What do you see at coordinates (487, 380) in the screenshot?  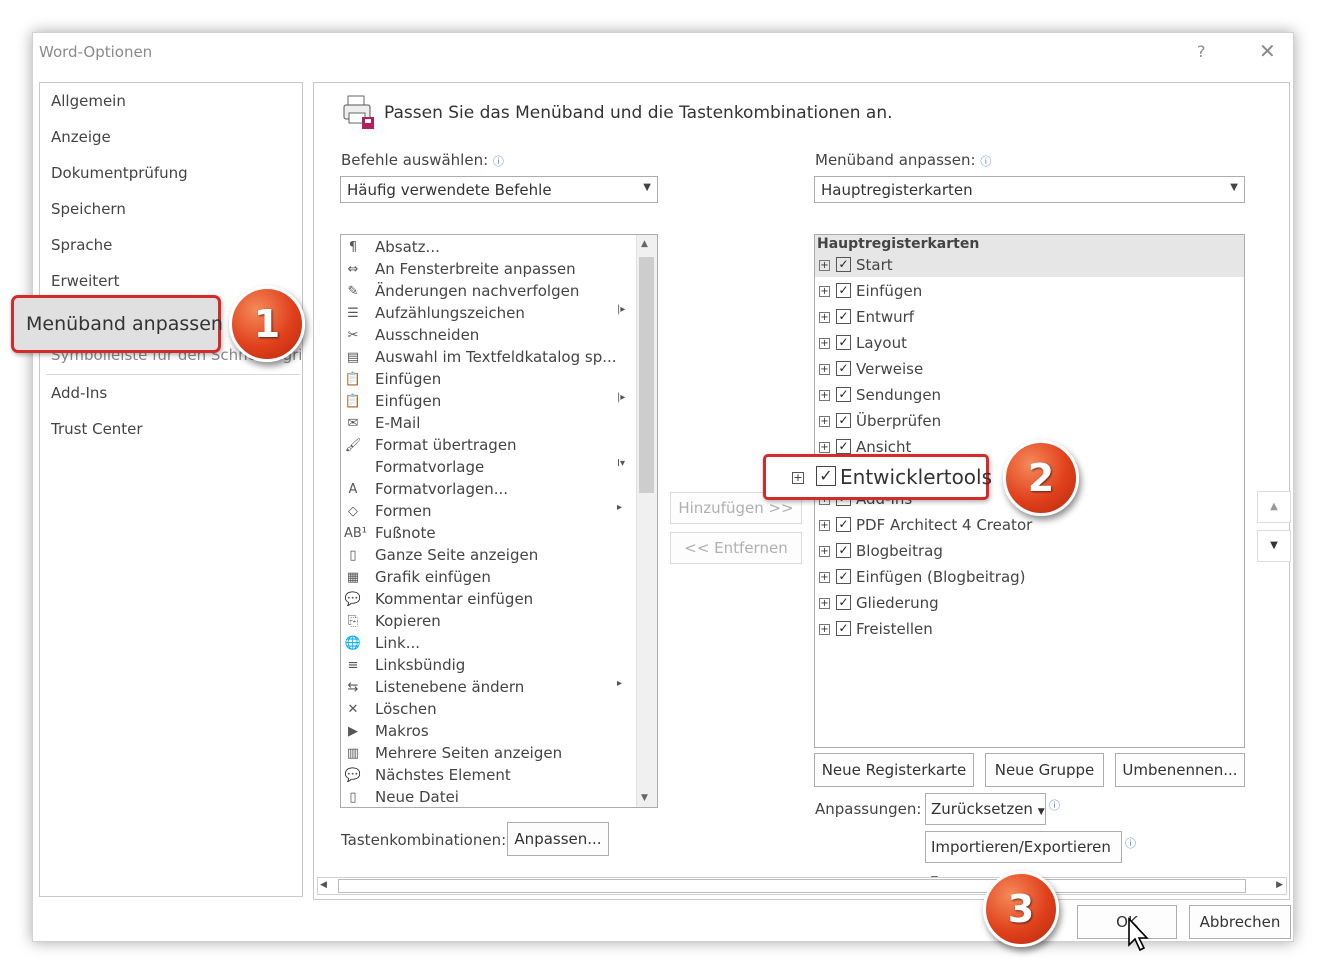 I see `command-list-item: 📋 Einfügen` at bounding box center [487, 380].